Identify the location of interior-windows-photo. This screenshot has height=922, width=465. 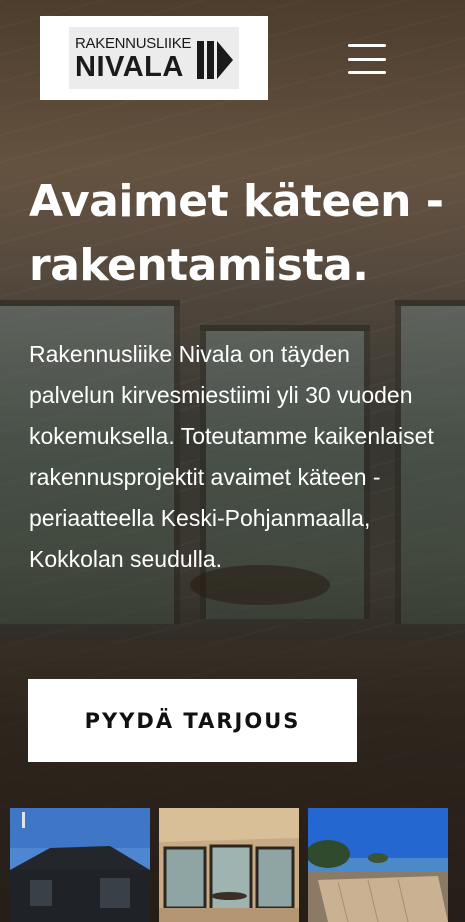
(229, 865).